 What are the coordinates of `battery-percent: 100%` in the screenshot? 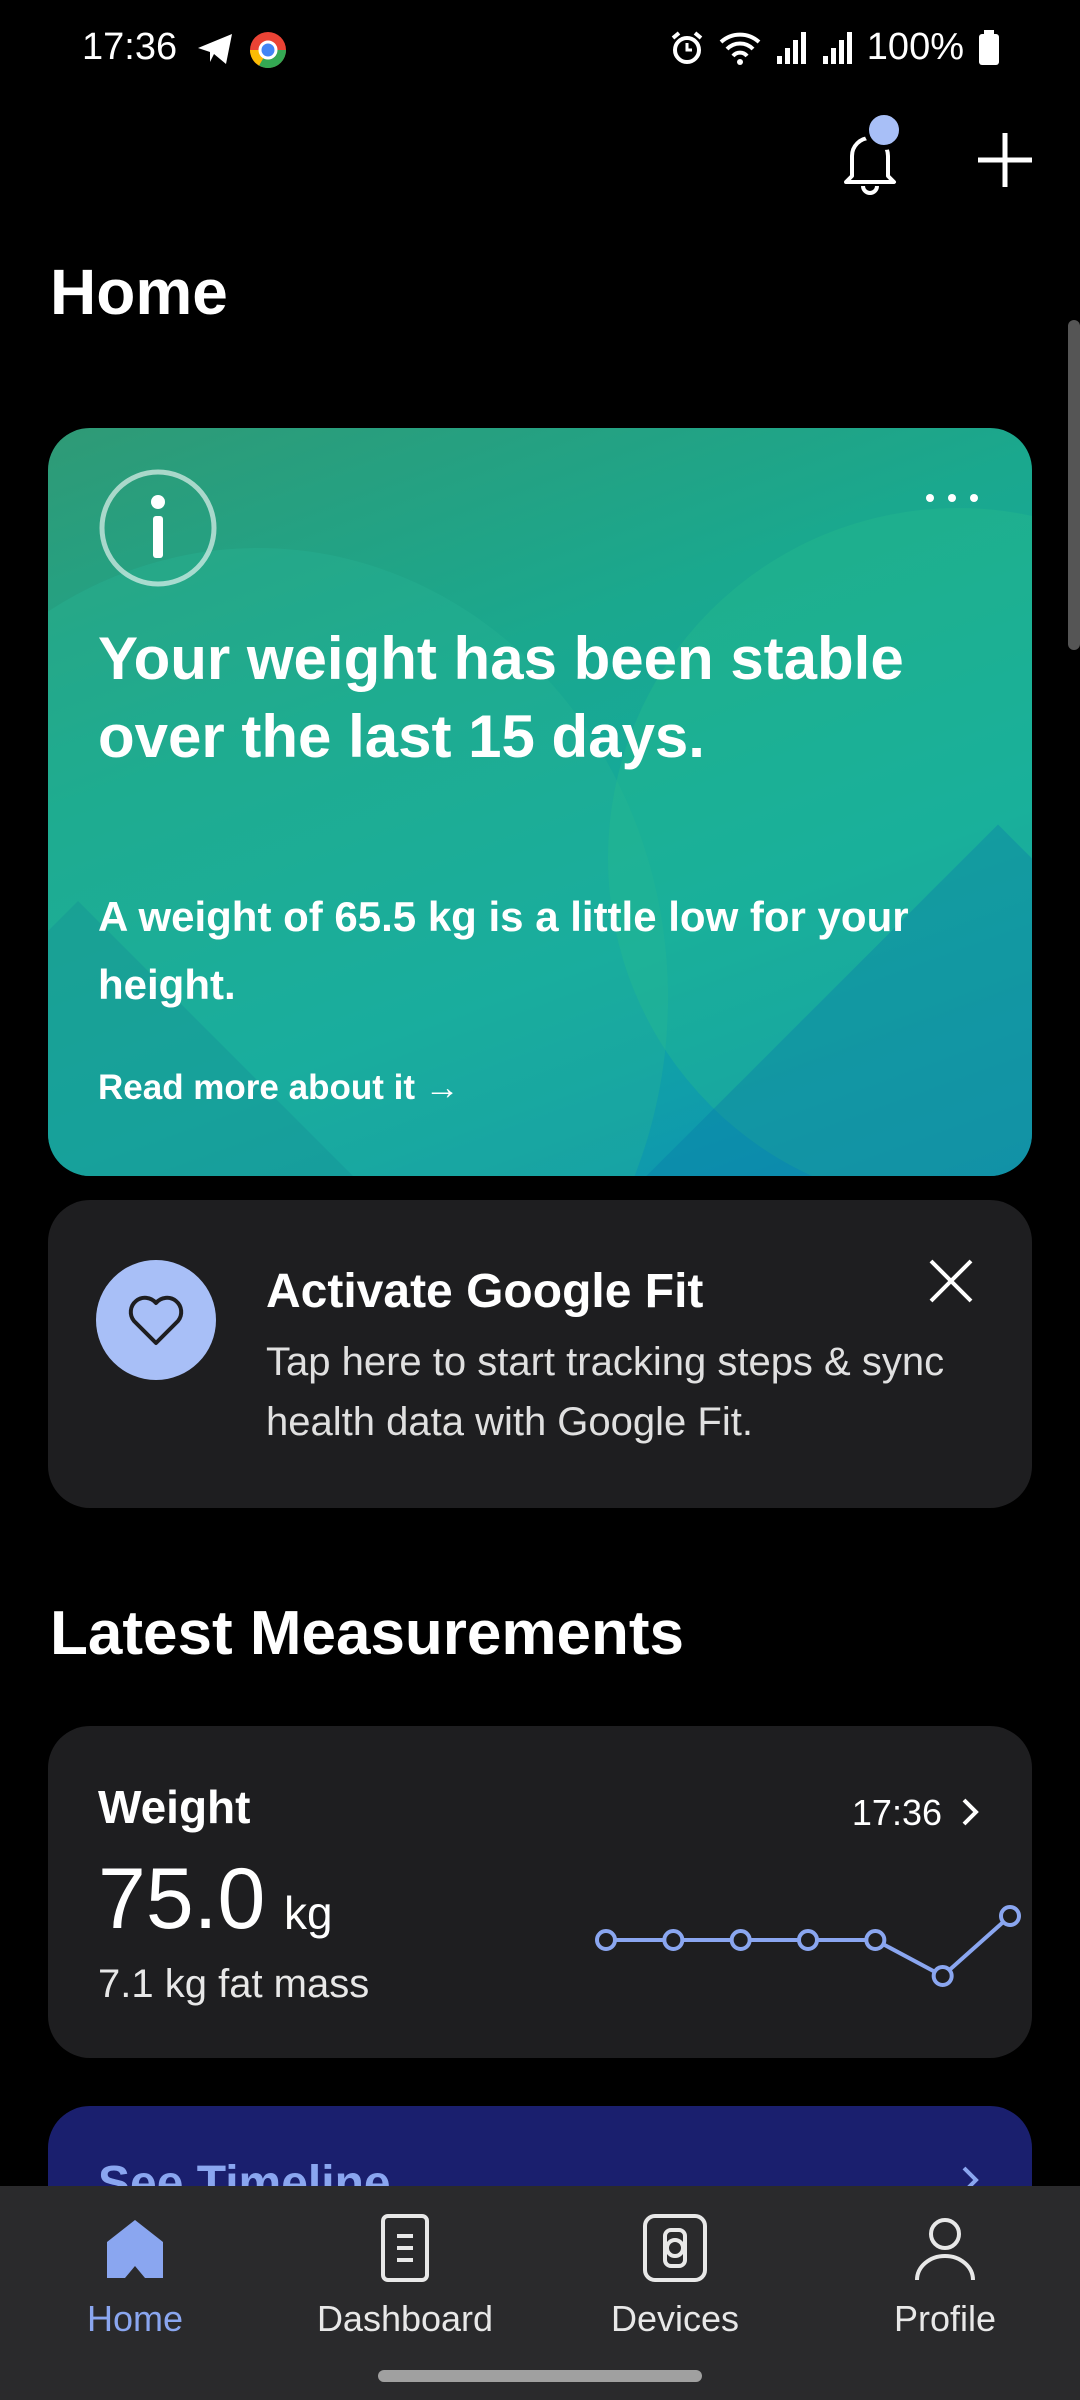 It's located at (915, 47).